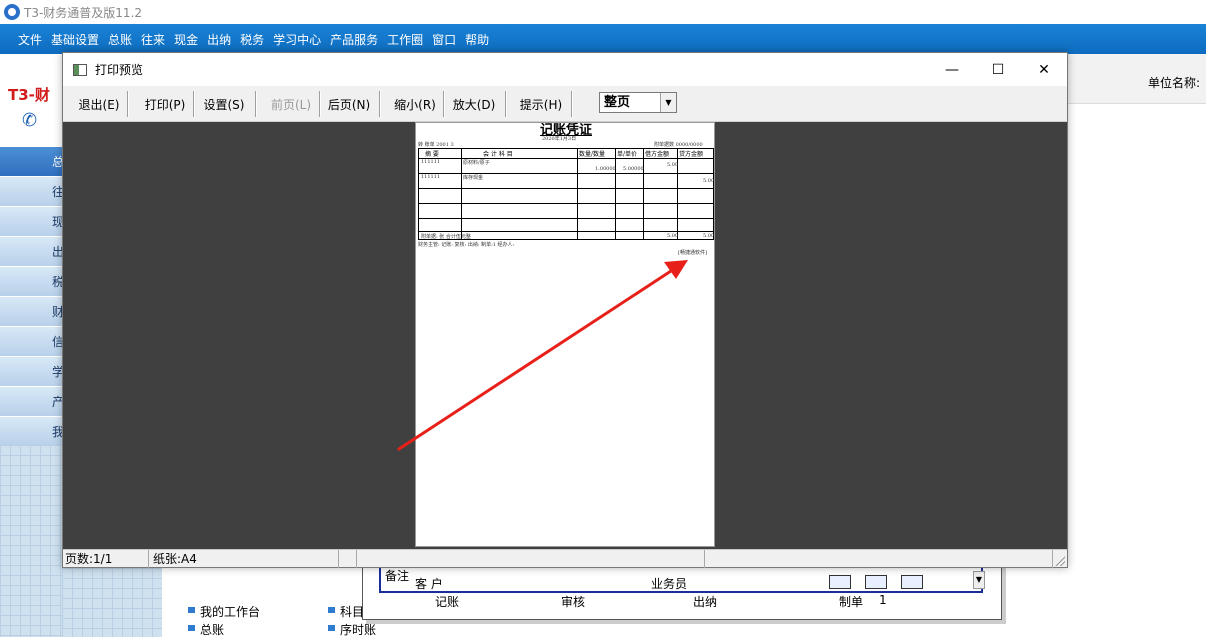 This screenshot has width=1206, height=637. Describe the element at coordinates (219, 39) in the screenshot. I see `menu-cashier: 出纳` at that location.